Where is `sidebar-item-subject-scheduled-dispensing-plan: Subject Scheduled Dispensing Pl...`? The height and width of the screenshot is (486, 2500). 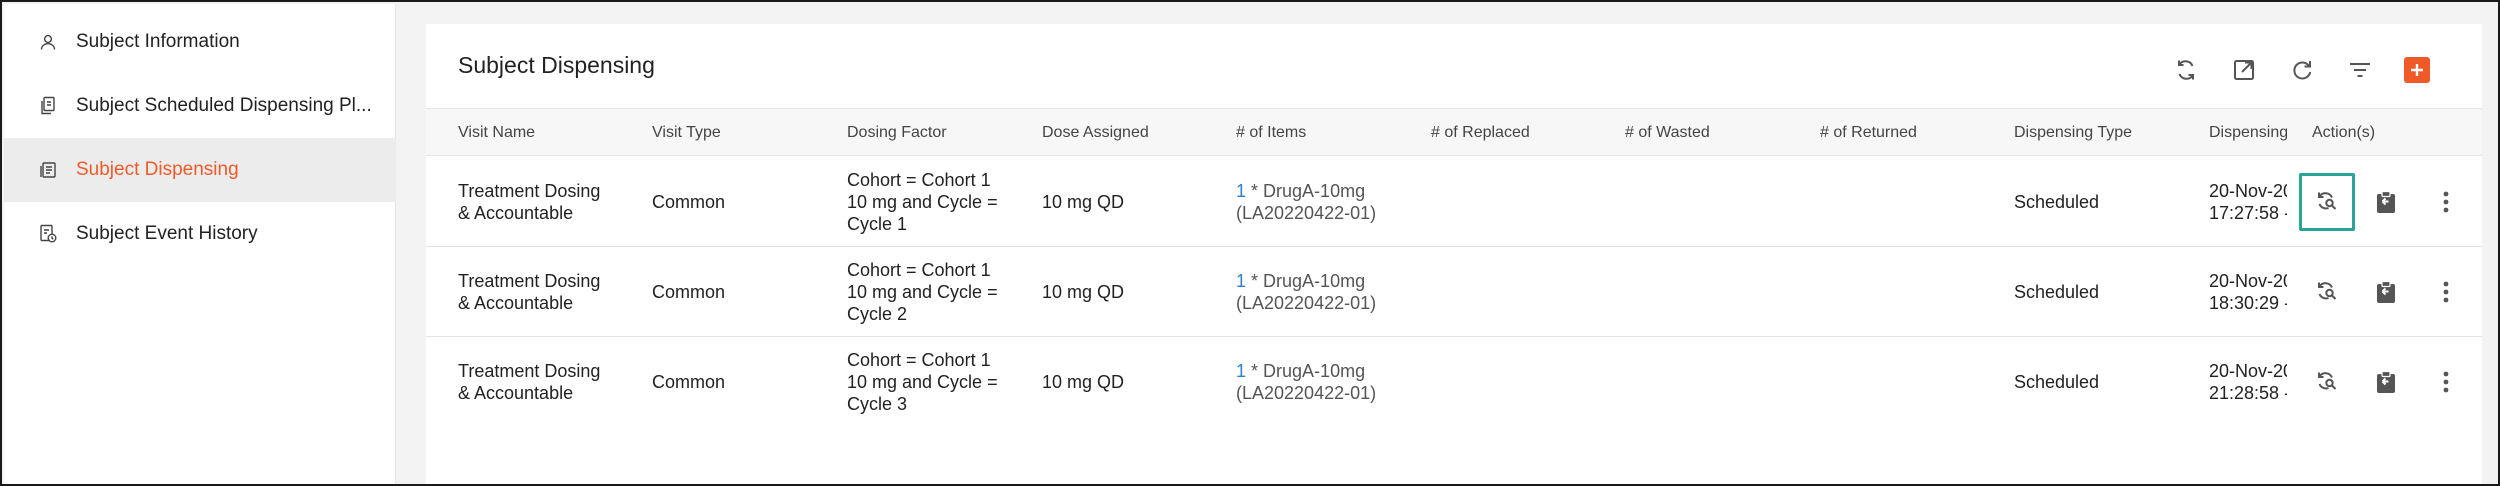 sidebar-item-subject-scheduled-dispensing-plan: Subject Scheduled Dispensing Pl... is located at coordinates (200, 106).